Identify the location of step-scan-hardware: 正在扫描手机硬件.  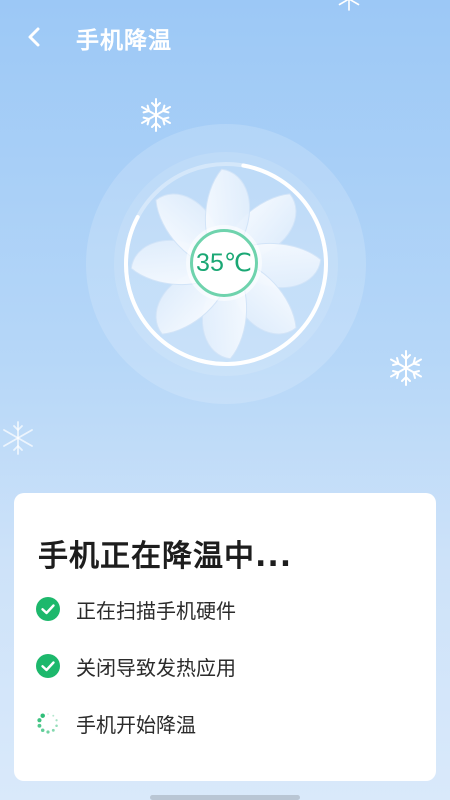
(136, 609).